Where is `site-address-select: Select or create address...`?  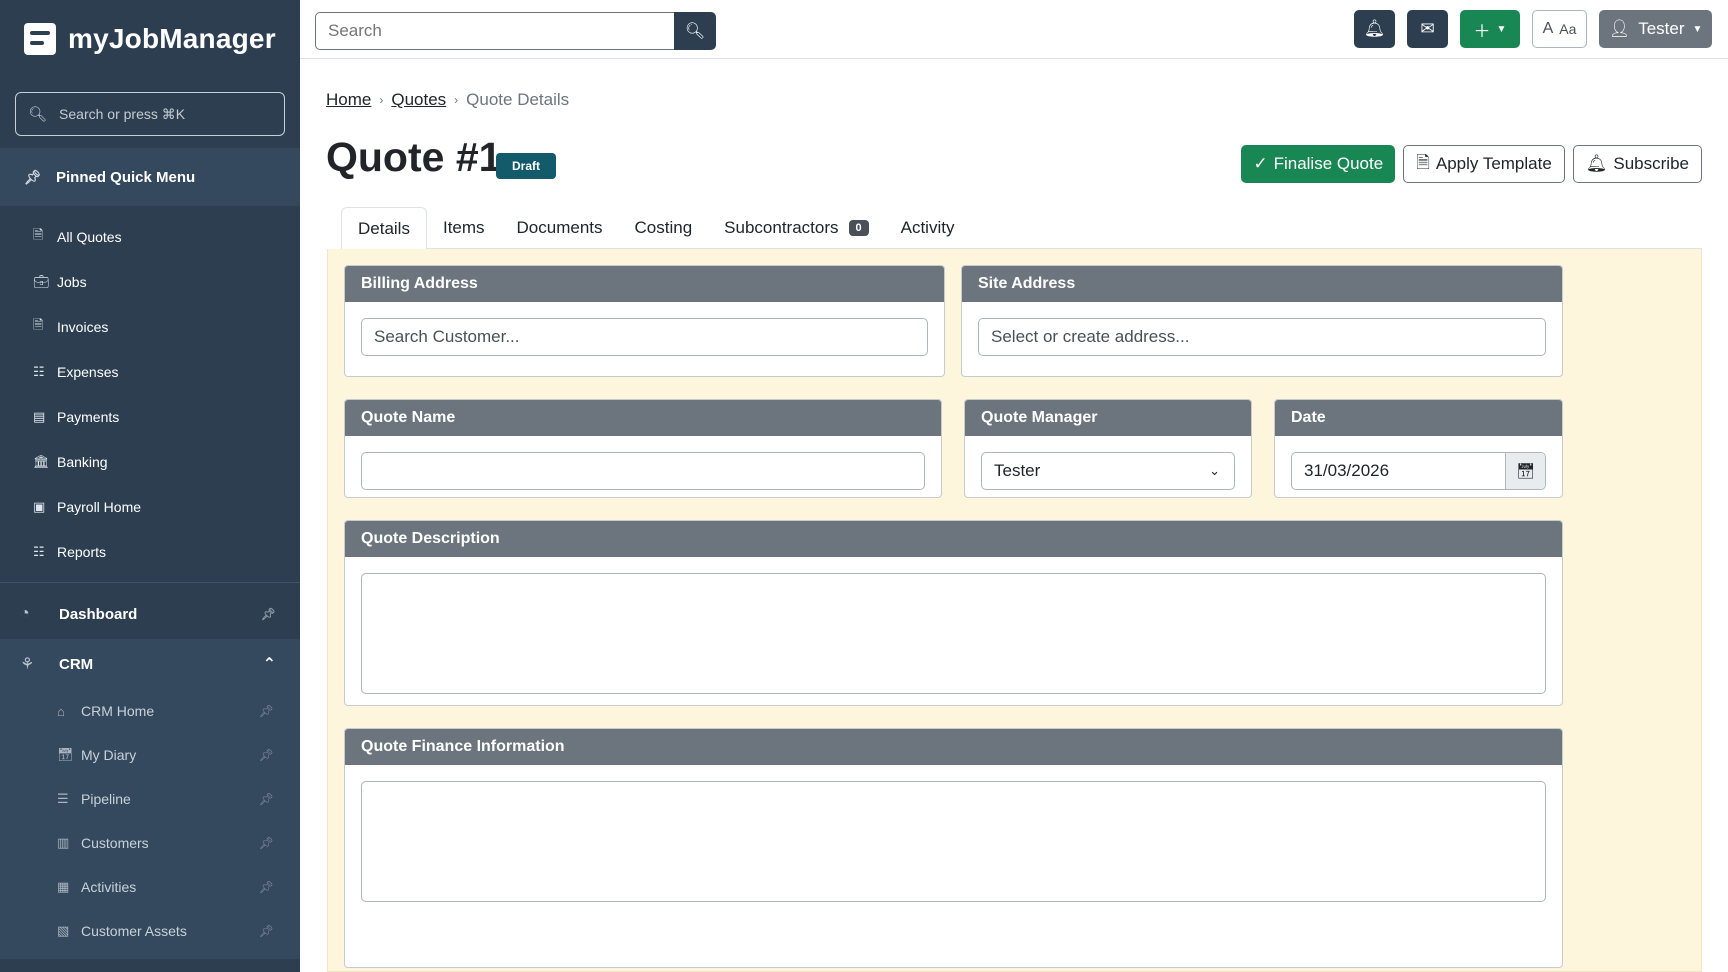
site-address-select: Select or create address... is located at coordinates (1262, 337).